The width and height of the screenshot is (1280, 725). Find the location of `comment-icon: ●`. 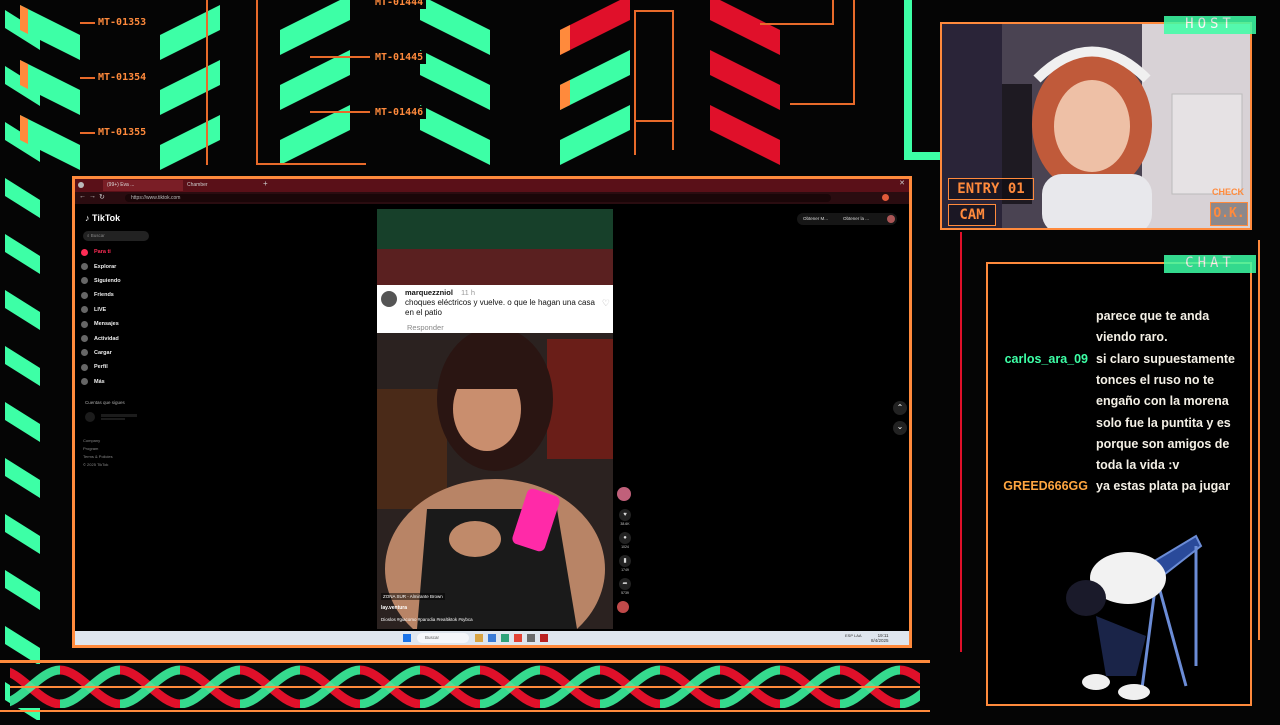

comment-icon: ● is located at coordinates (625, 538).